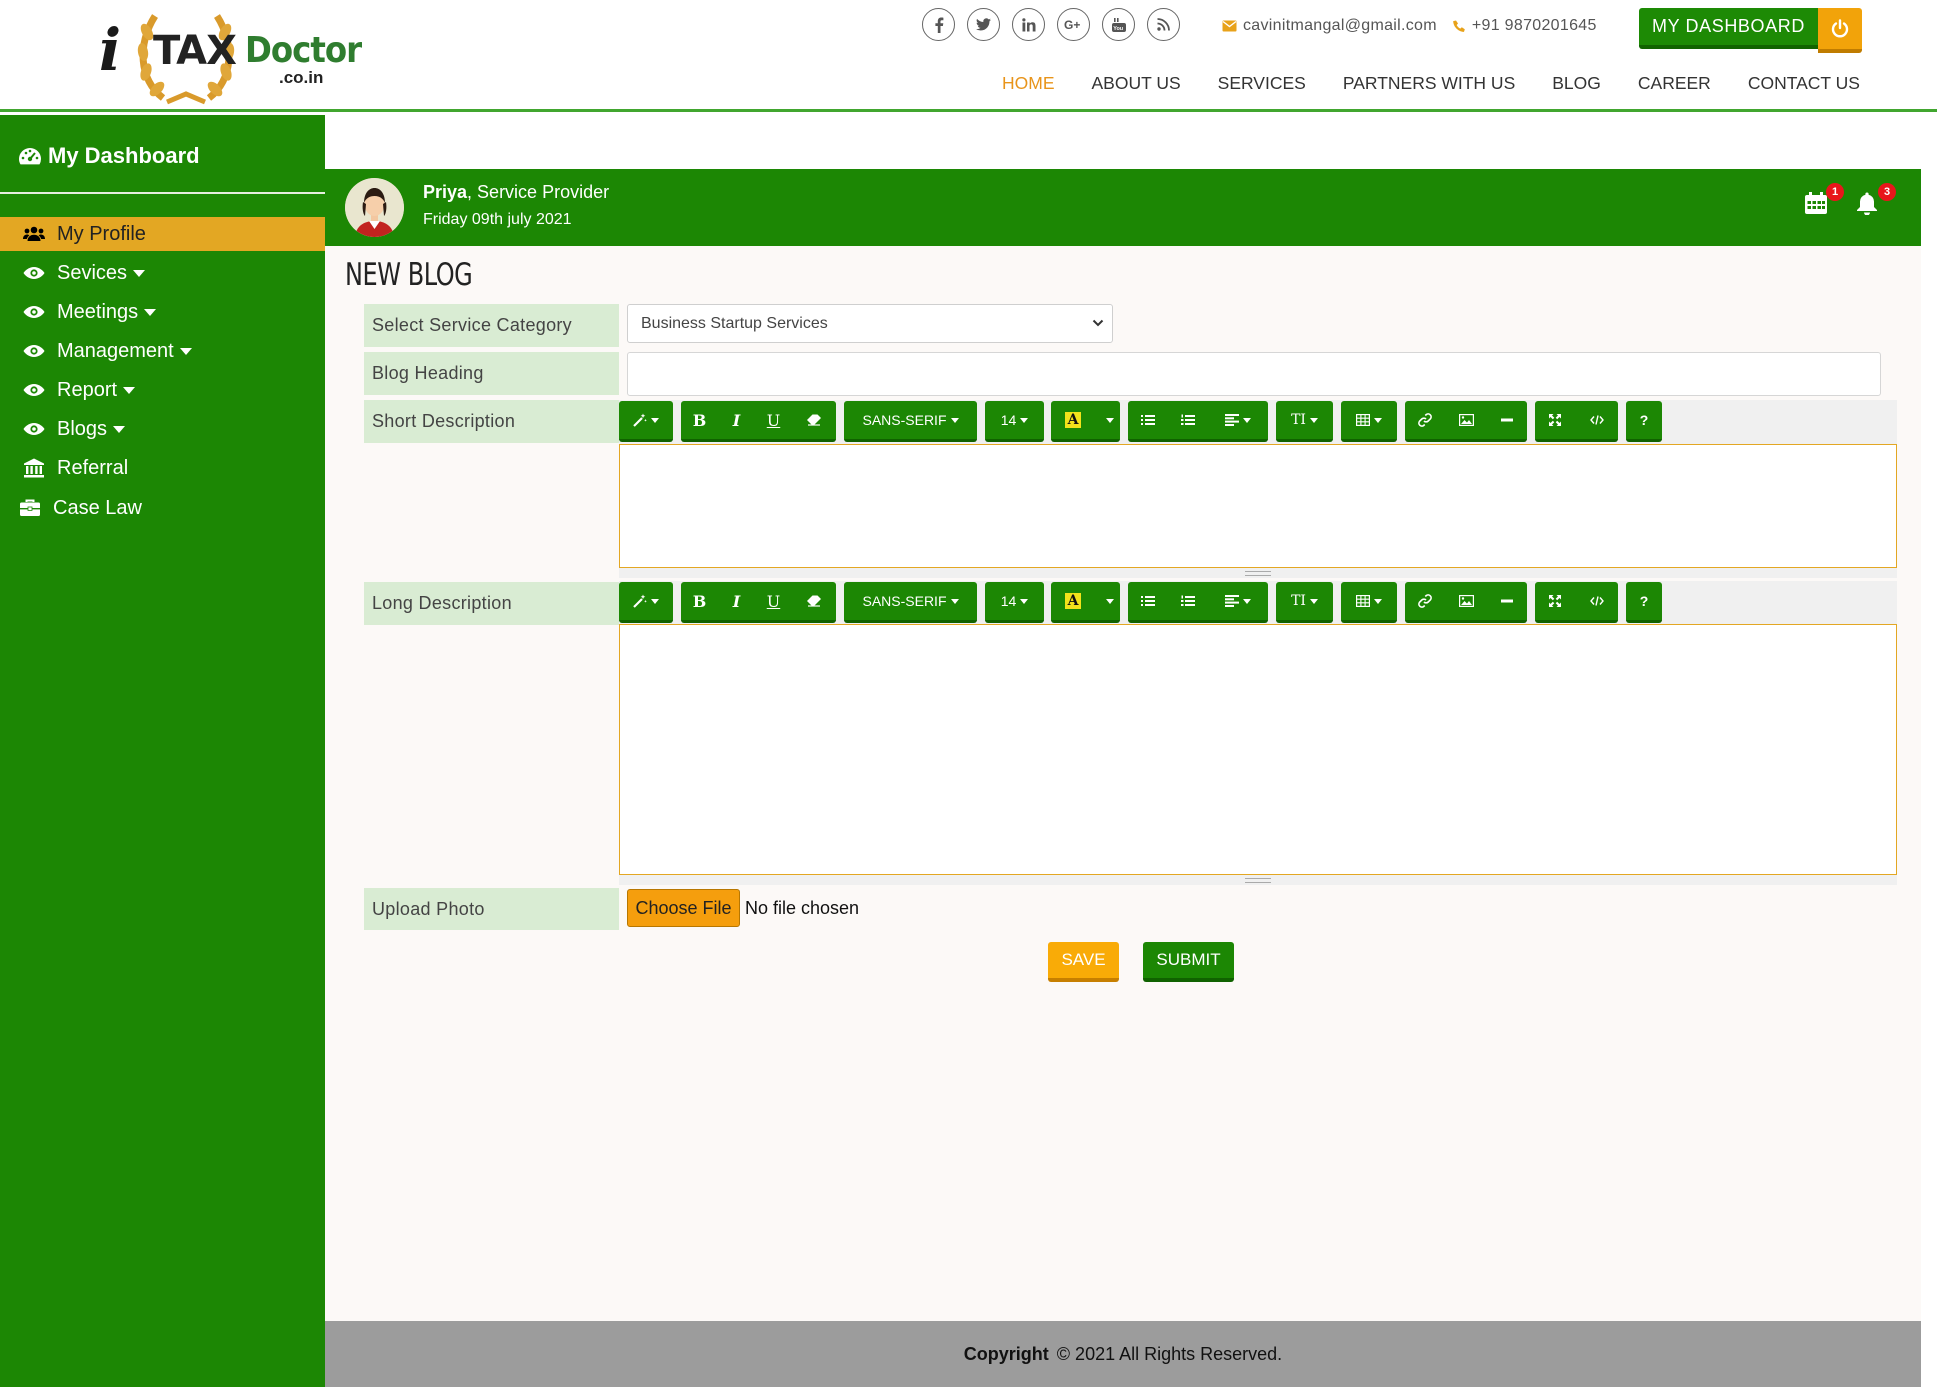 This screenshot has height=1387, width=1937. I want to click on sidebar-item-my-profile: My Profile, so click(162, 234).